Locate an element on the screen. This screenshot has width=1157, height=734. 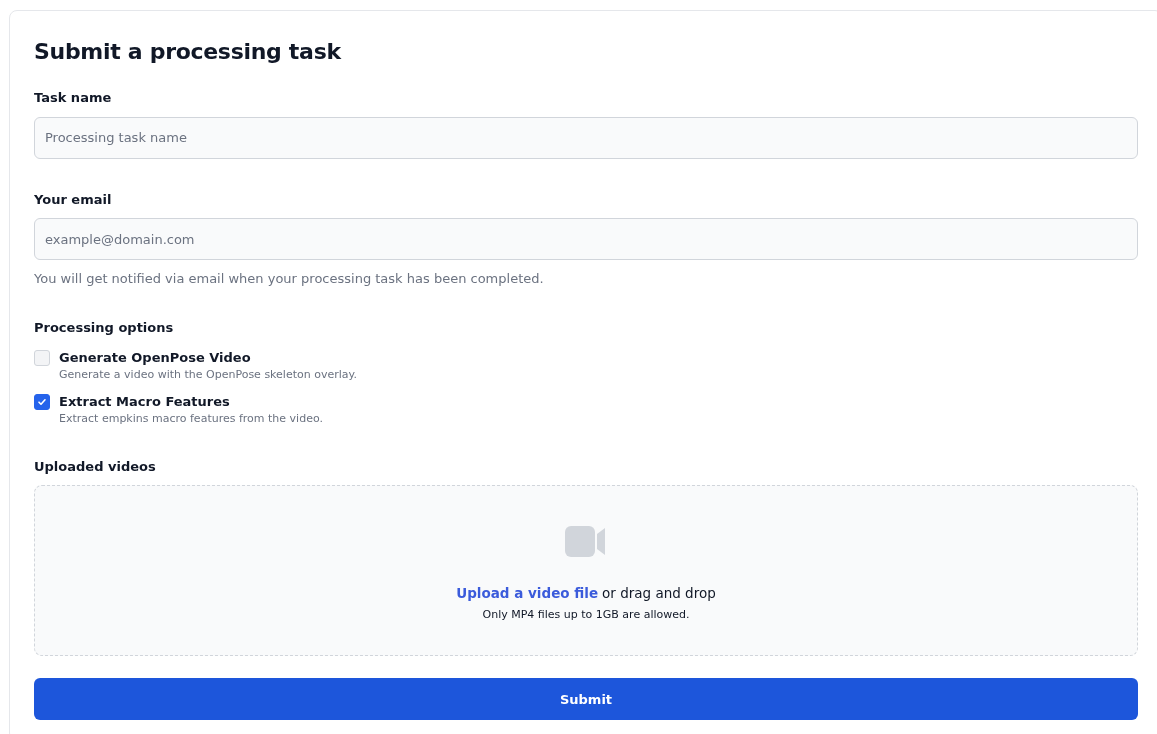
input-field: Processing task name is located at coordinates (586, 137).